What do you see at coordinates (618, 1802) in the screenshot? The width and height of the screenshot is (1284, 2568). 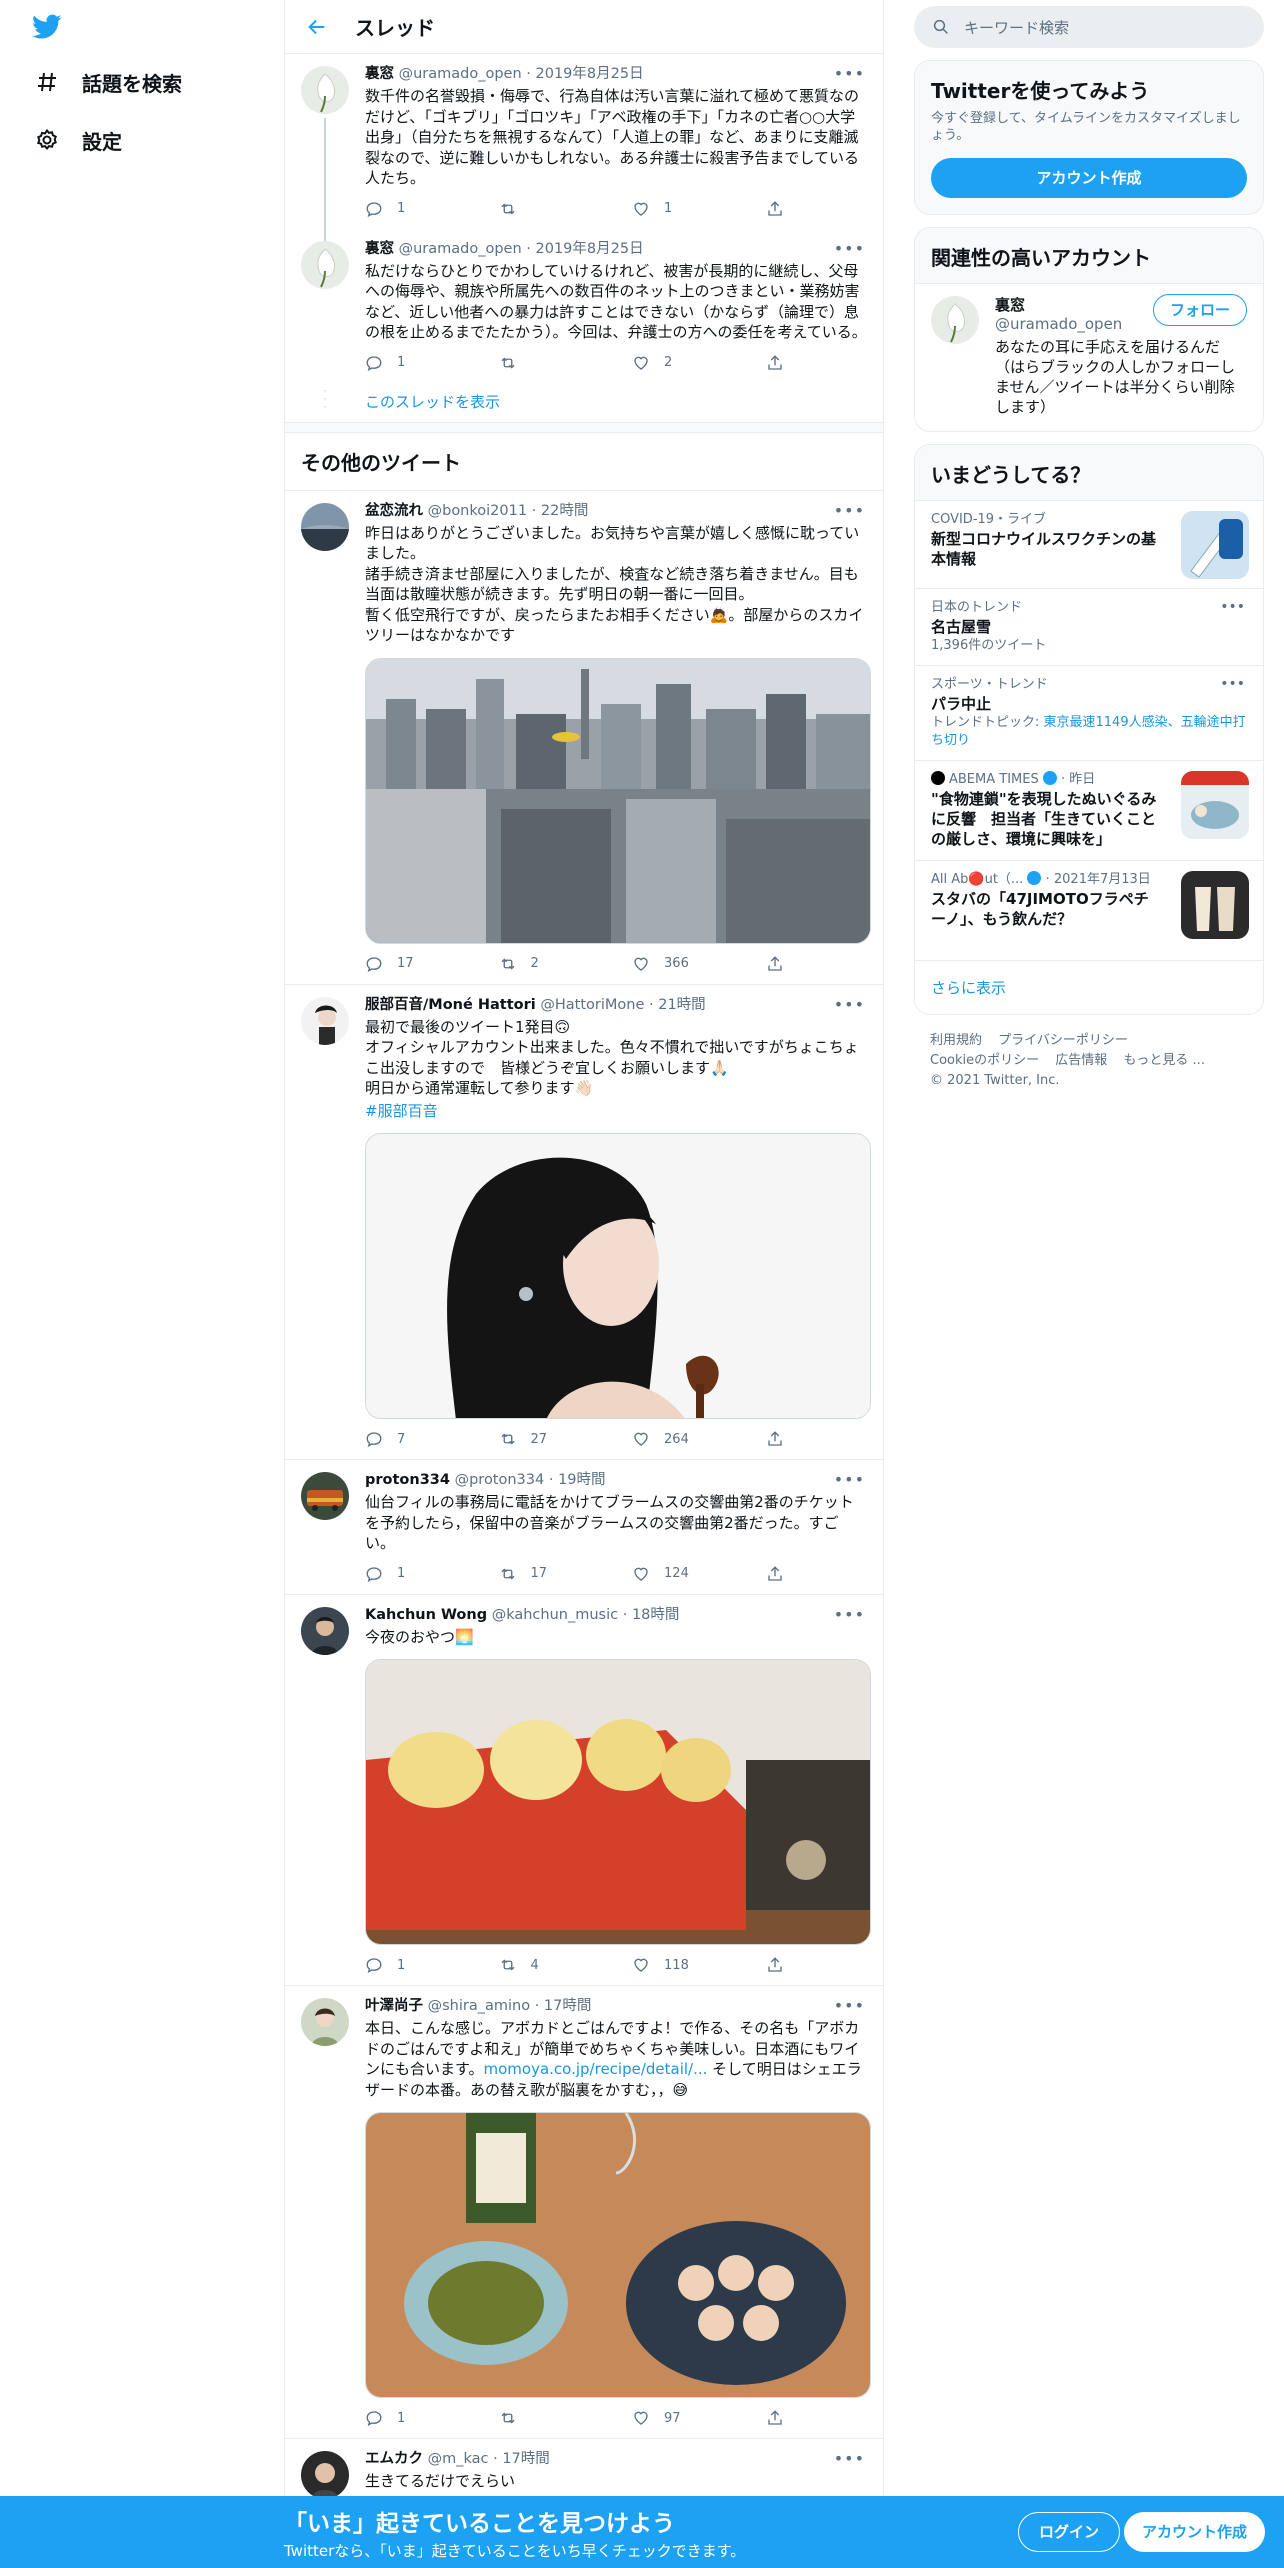 I see `tweet-photo-pork-buns-box` at bounding box center [618, 1802].